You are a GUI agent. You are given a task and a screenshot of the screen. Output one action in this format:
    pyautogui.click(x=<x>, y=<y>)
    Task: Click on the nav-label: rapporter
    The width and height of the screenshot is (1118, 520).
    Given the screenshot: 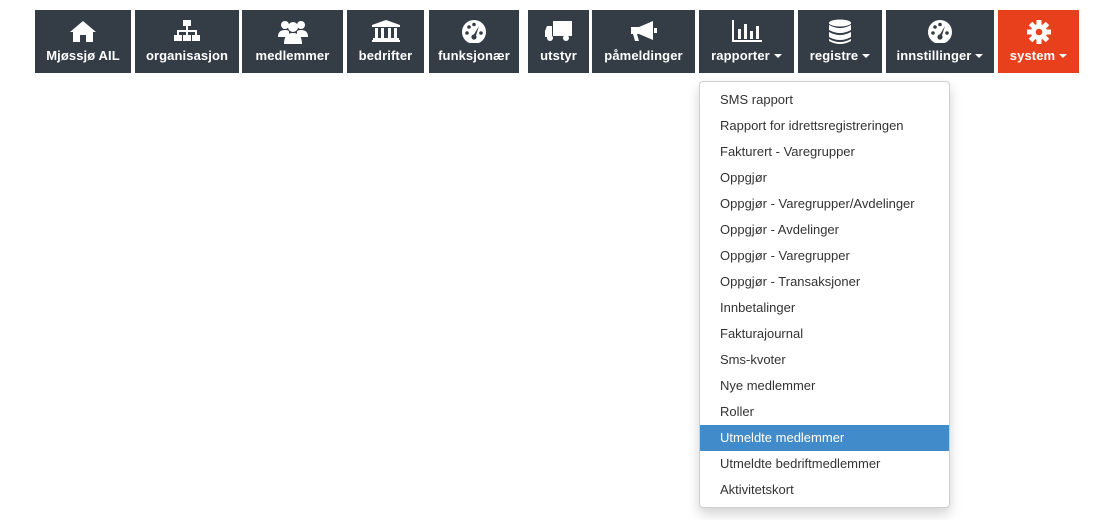 What is the action you would take?
    pyautogui.click(x=746, y=55)
    